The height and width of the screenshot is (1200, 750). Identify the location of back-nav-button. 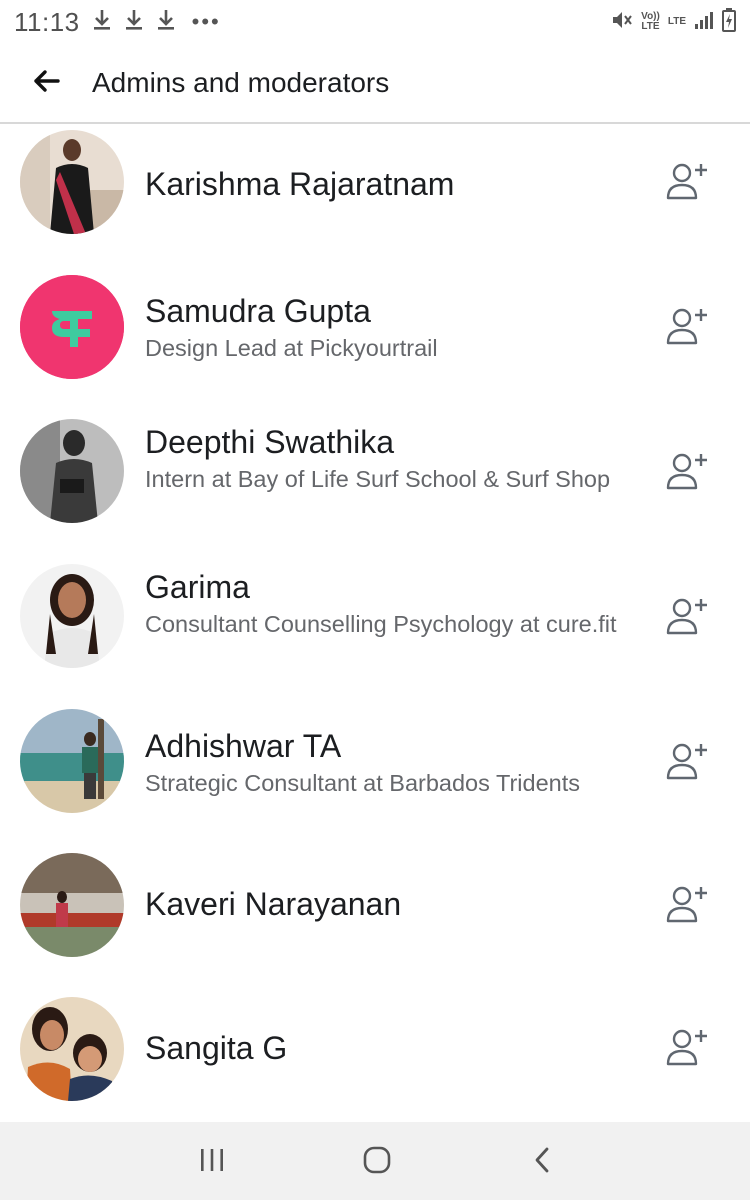
(542, 1162).